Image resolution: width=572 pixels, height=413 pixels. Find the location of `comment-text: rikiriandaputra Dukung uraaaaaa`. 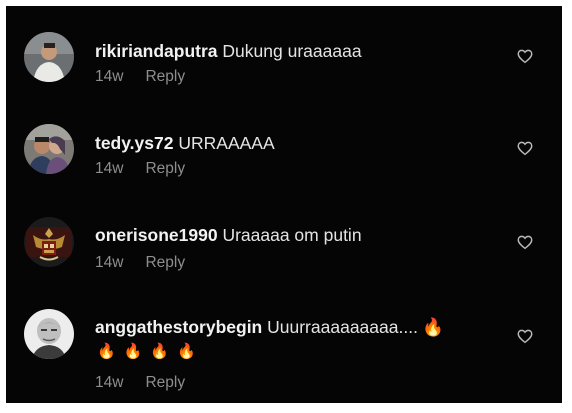

comment-text: rikiriandaputra Dukung uraaaaaa is located at coordinates (228, 51).